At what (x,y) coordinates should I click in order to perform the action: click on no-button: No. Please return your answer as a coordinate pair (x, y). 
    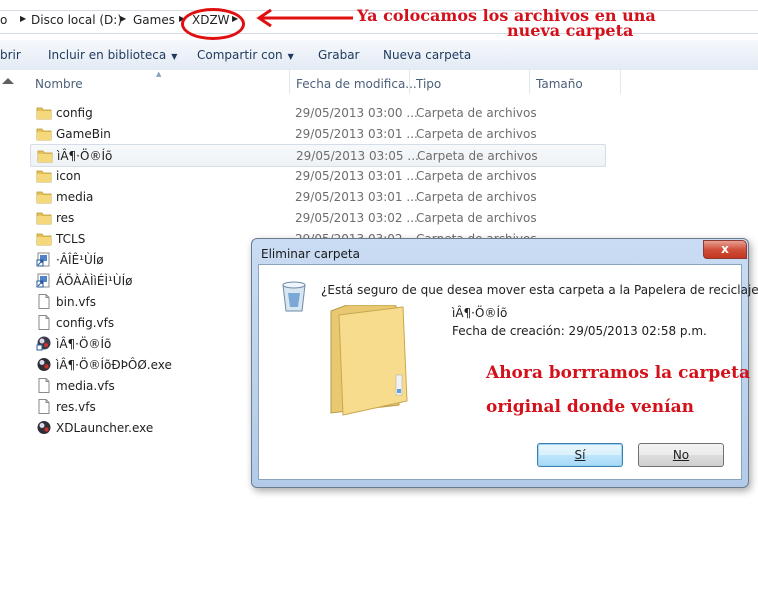
    Looking at the image, I should click on (681, 455).